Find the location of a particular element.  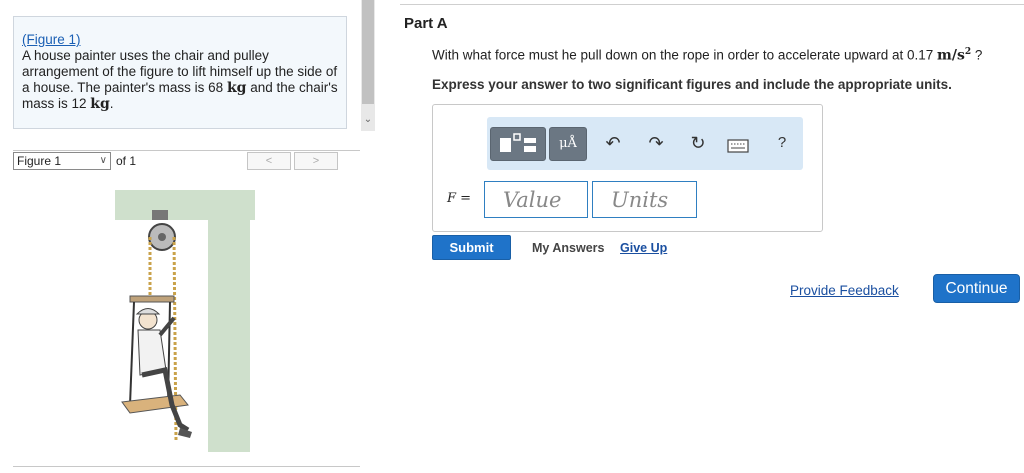

scrollbar-thumb is located at coordinates (368, 52).